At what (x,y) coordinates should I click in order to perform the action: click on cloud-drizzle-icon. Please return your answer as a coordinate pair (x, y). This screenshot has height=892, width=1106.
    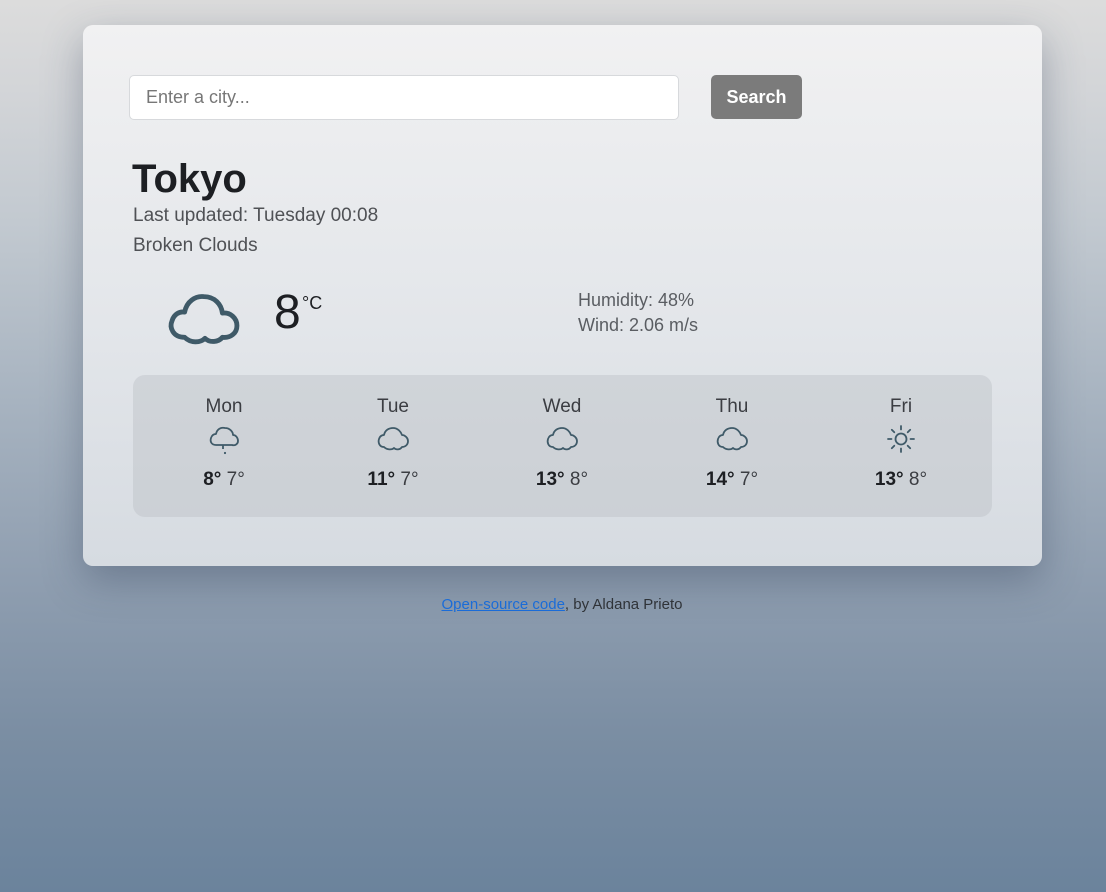
    Looking at the image, I should click on (224, 440).